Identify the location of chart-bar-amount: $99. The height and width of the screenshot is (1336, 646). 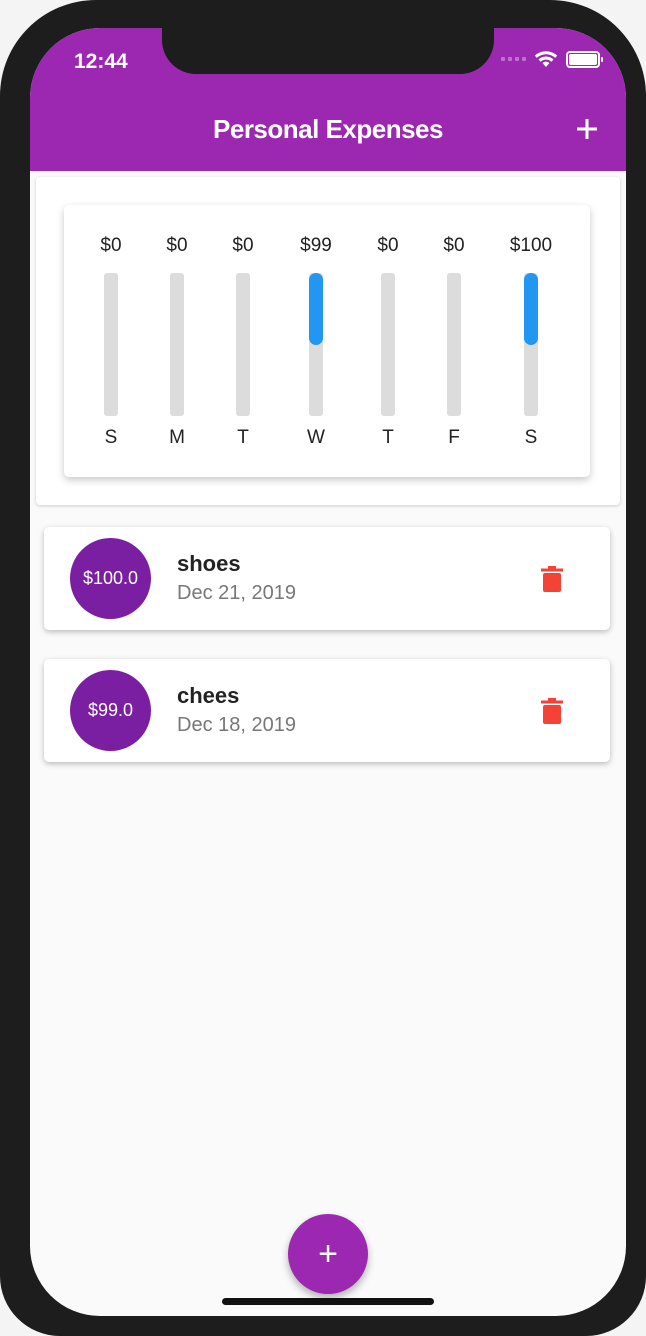
(316, 245).